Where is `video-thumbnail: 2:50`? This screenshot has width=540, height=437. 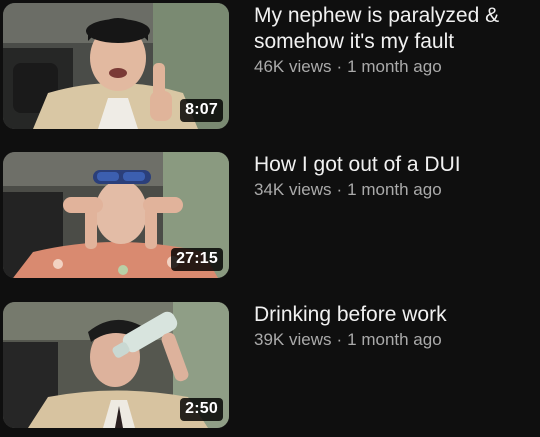
video-thumbnail: 2:50 is located at coordinates (116, 365).